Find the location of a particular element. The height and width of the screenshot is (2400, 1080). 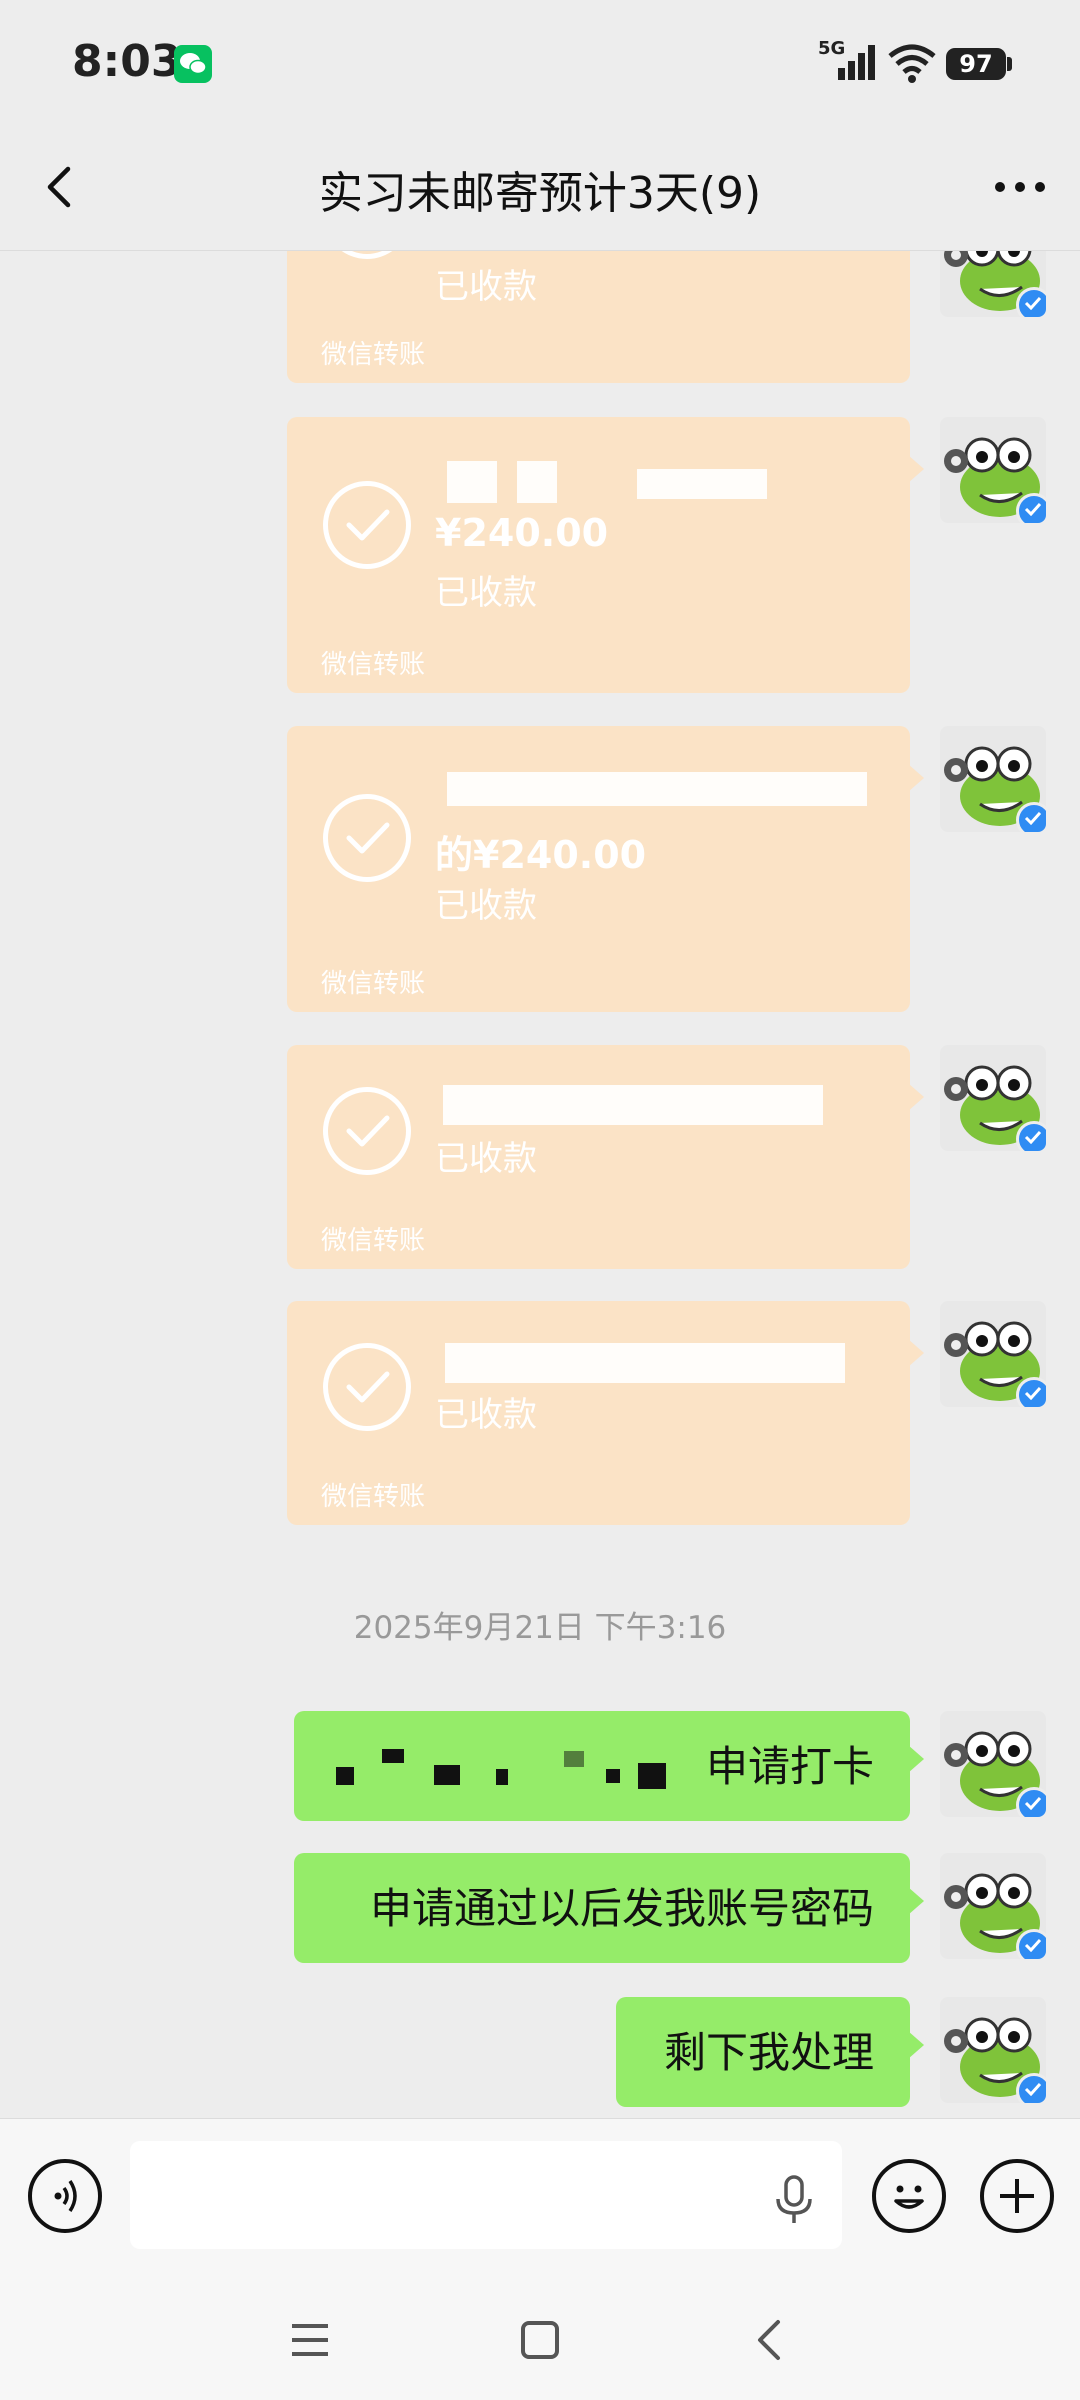

message-input is located at coordinates (486, 2195).